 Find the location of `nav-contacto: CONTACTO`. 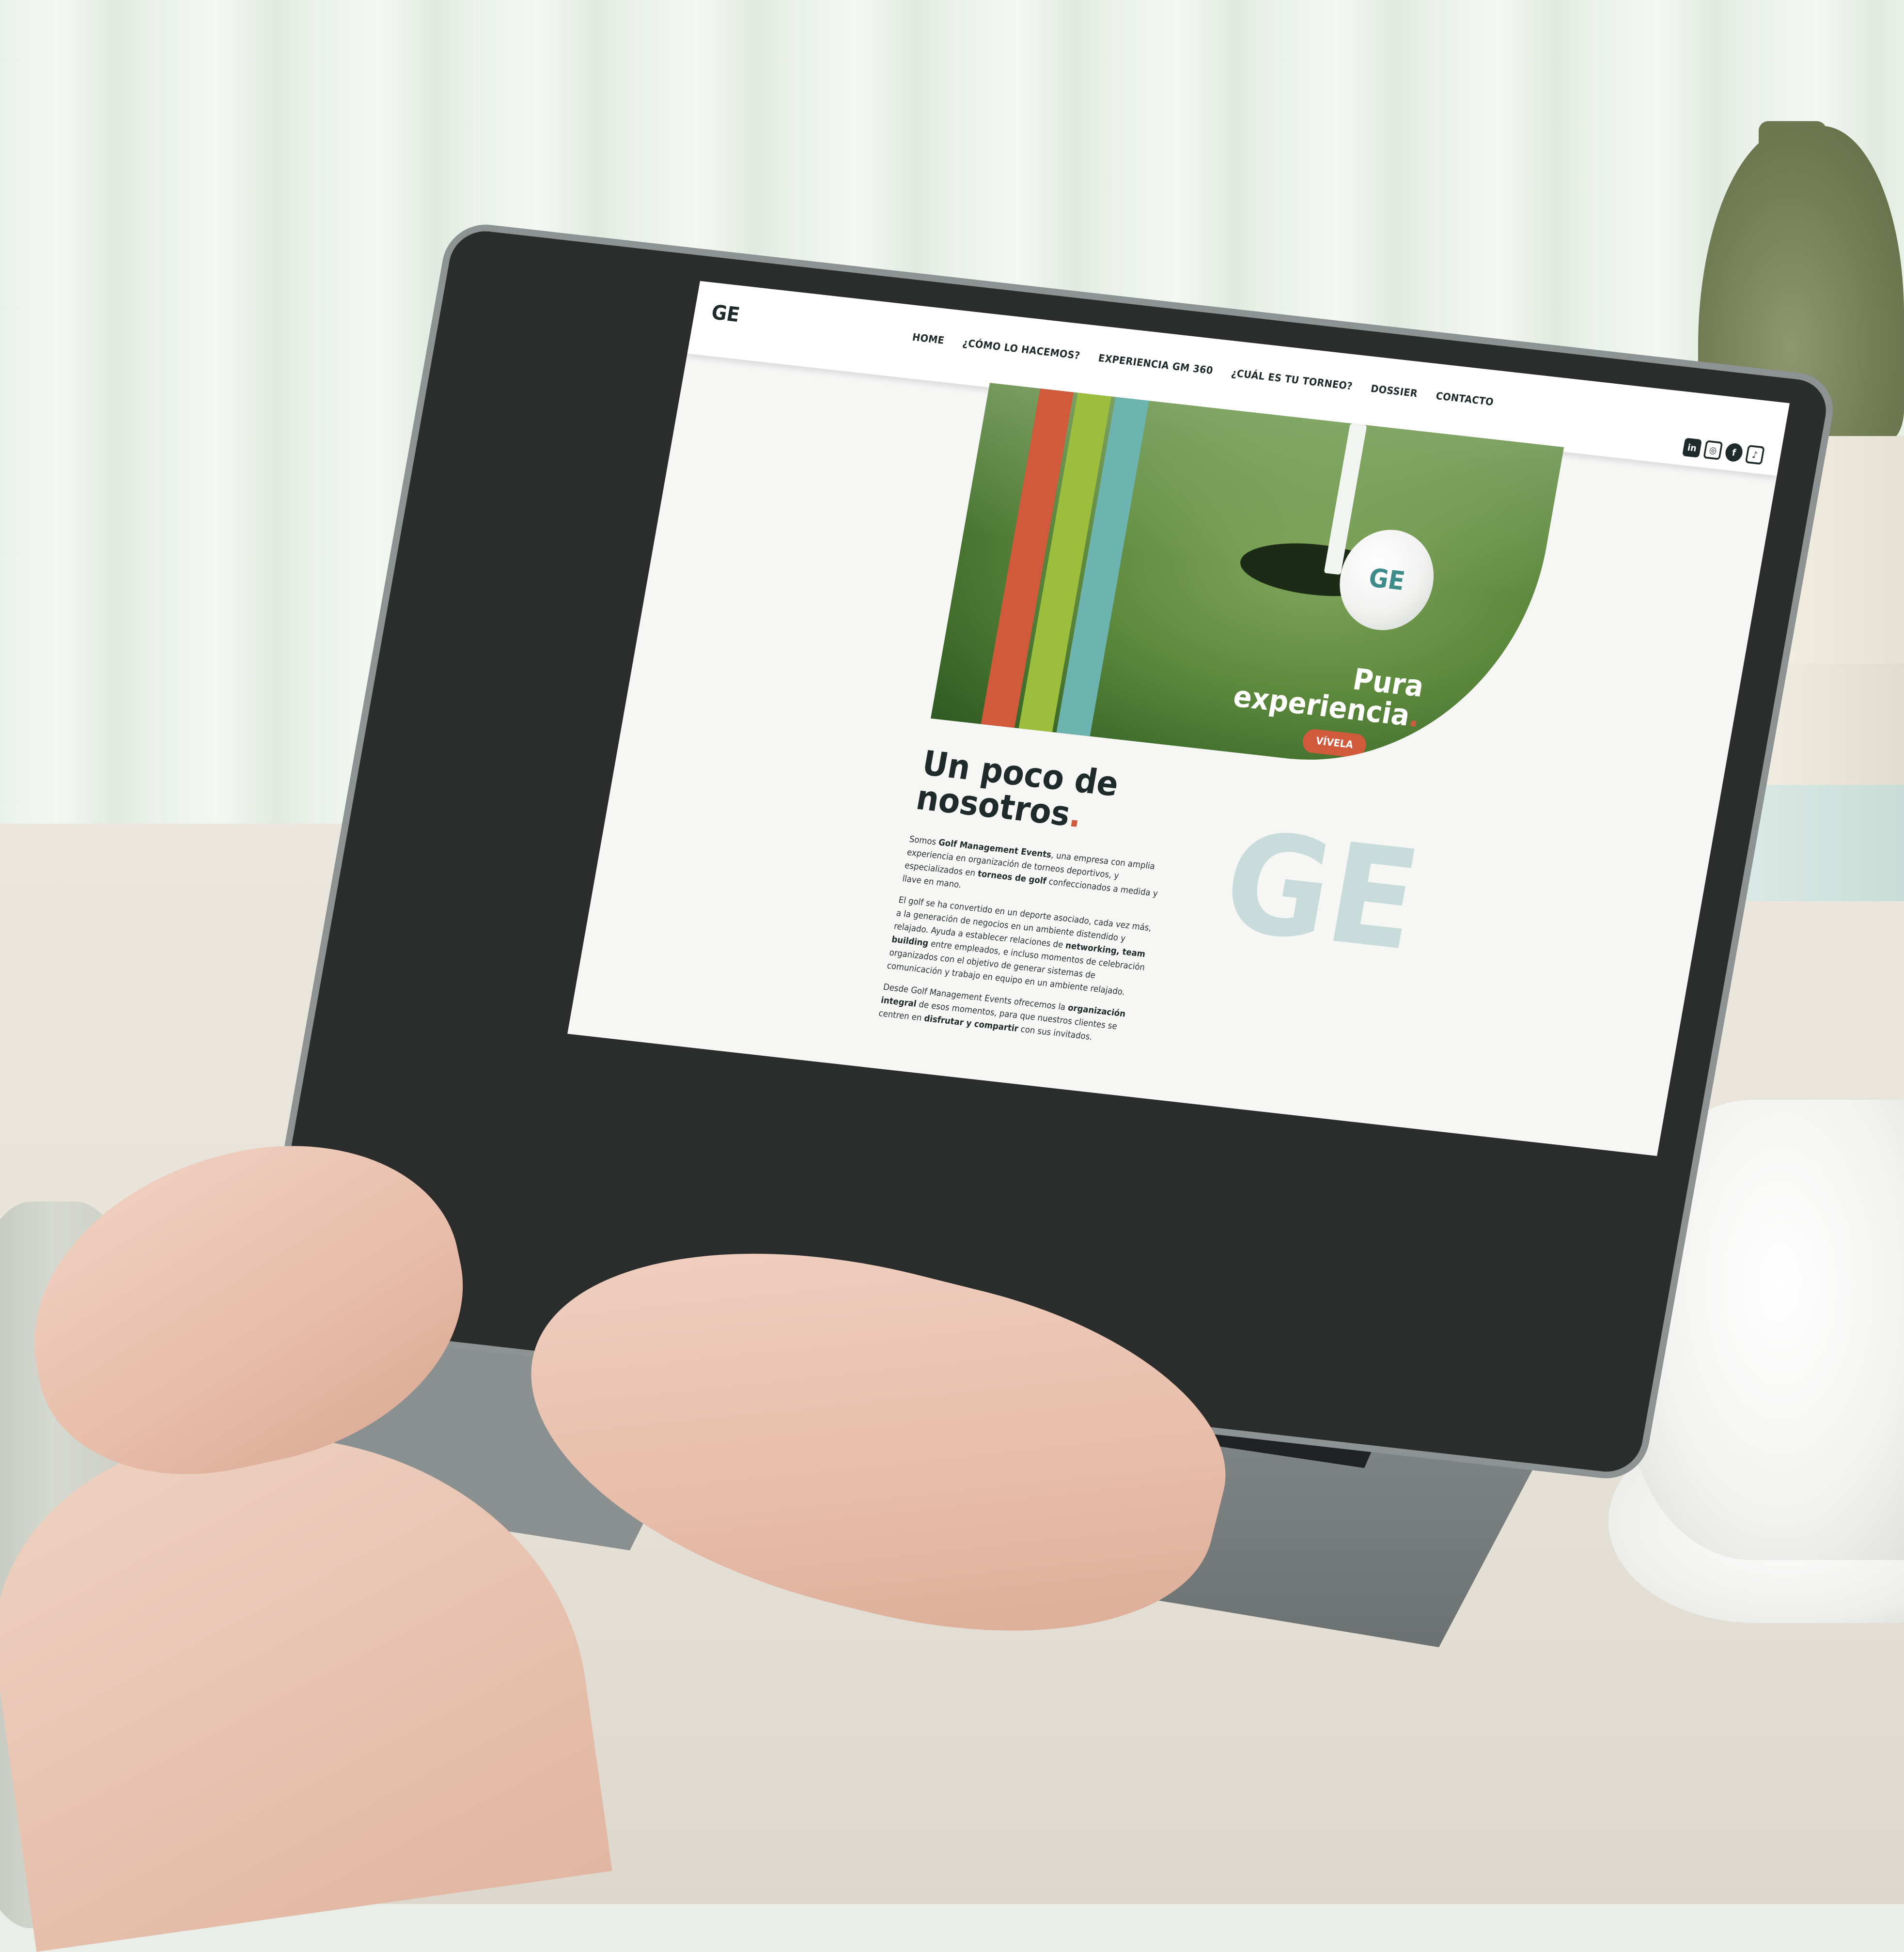

nav-contacto: CONTACTO is located at coordinates (1465, 399).